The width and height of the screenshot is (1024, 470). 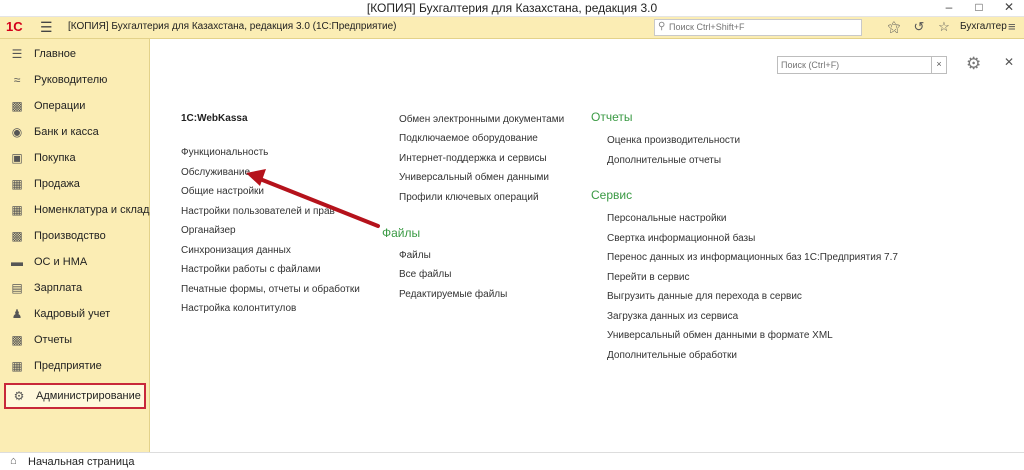 What do you see at coordinates (48, 27) in the screenshot?
I see `main-menu-icon: ☰` at bounding box center [48, 27].